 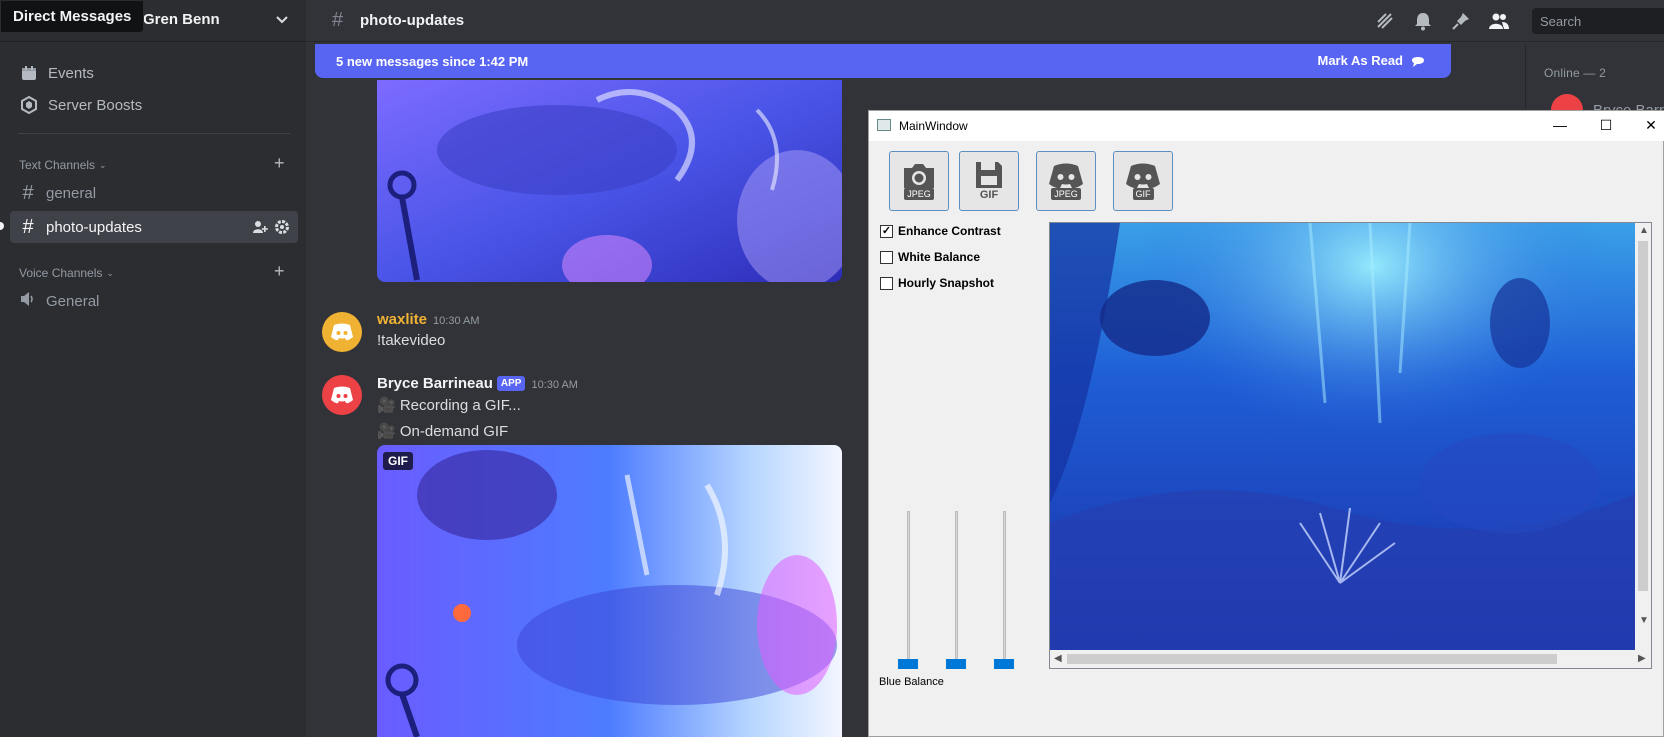 What do you see at coordinates (1266, 126) in the screenshot?
I see `window-titlebar: MainWindow — ☐ ✕` at bounding box center [1266, 126].